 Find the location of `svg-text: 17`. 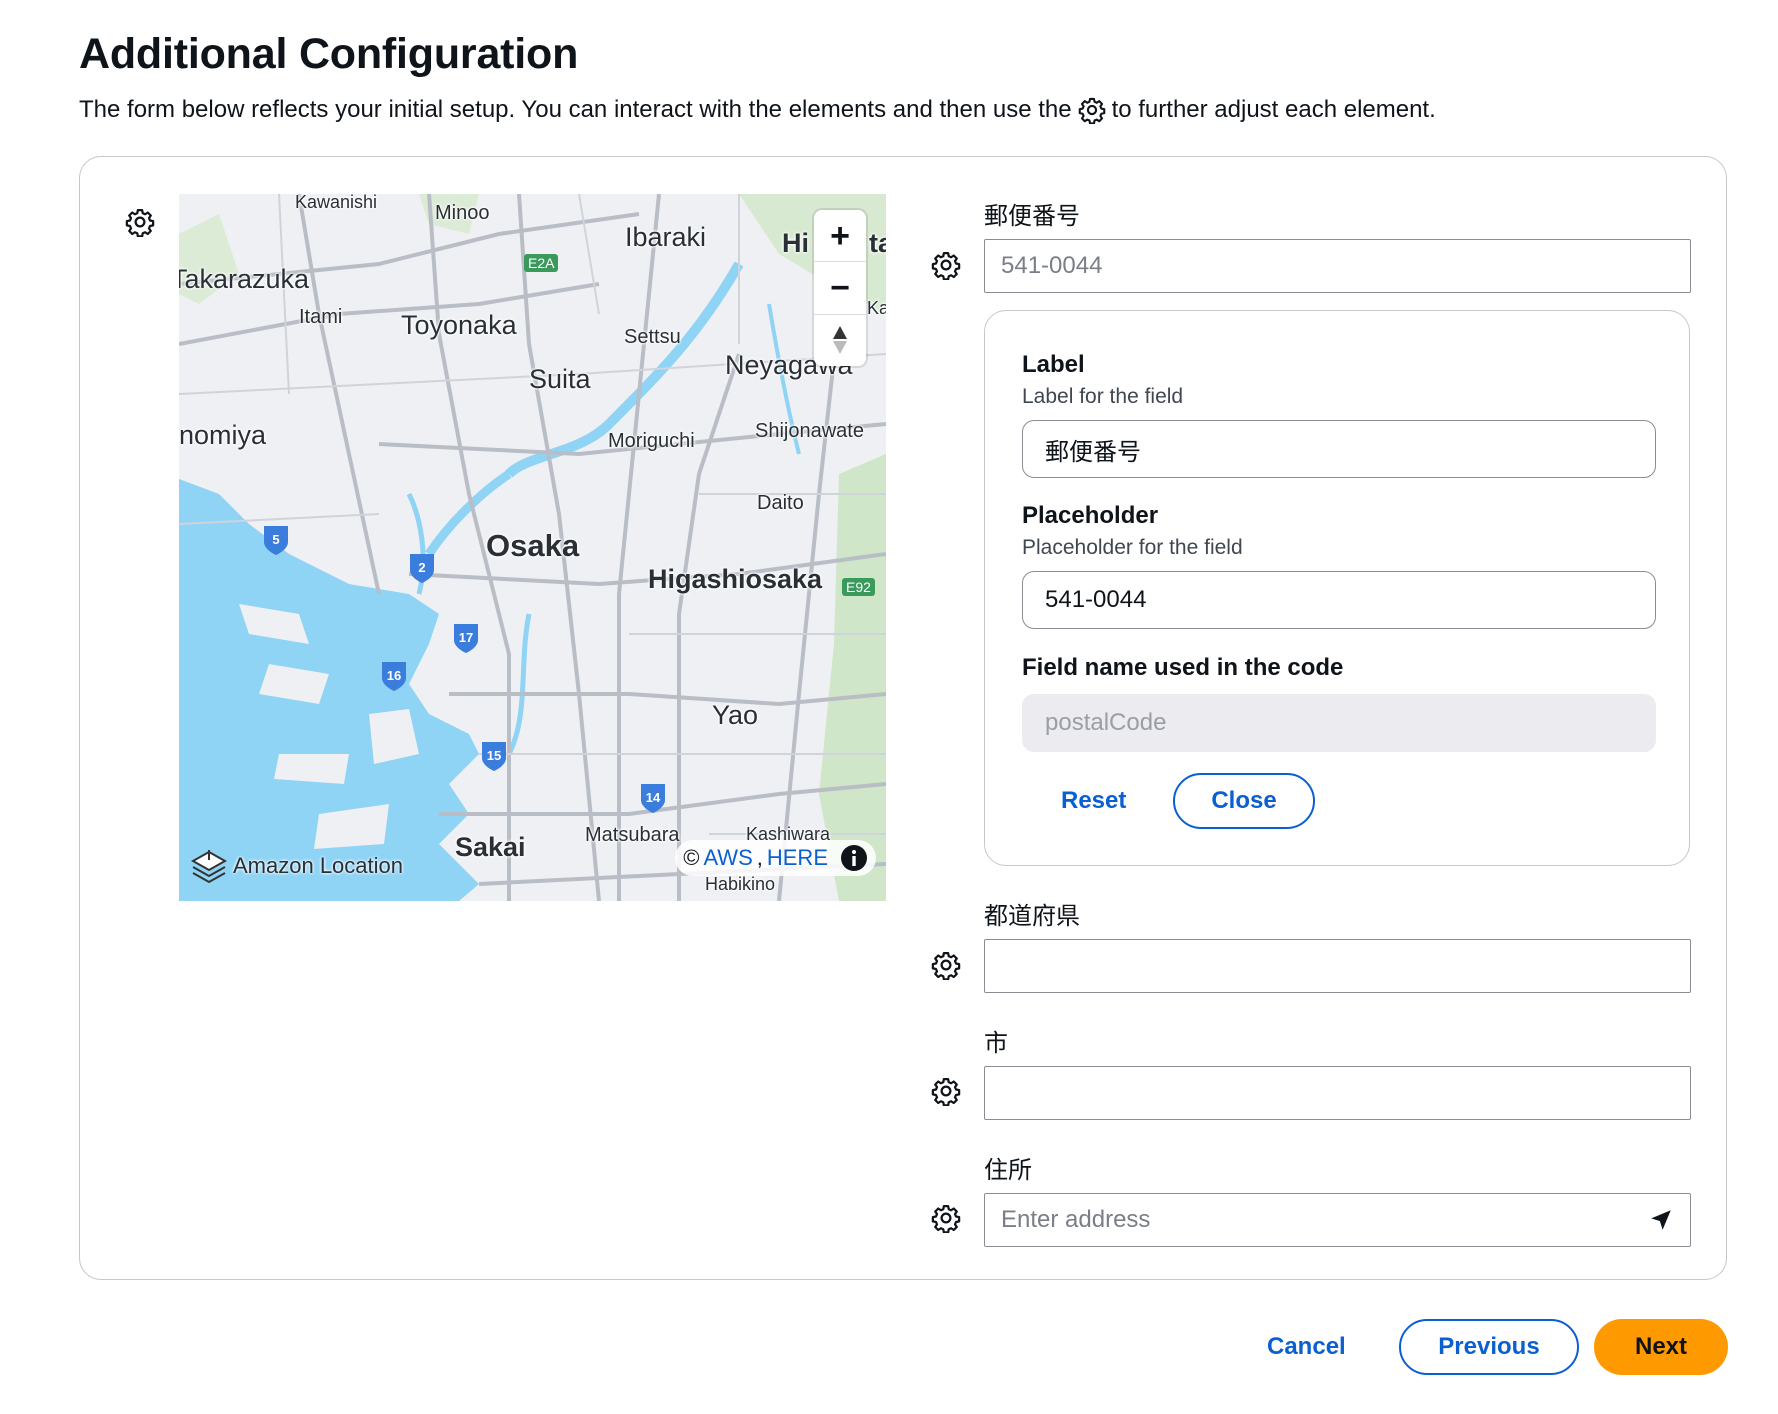

svg-text: 17 is located at coordinates (466, 637).